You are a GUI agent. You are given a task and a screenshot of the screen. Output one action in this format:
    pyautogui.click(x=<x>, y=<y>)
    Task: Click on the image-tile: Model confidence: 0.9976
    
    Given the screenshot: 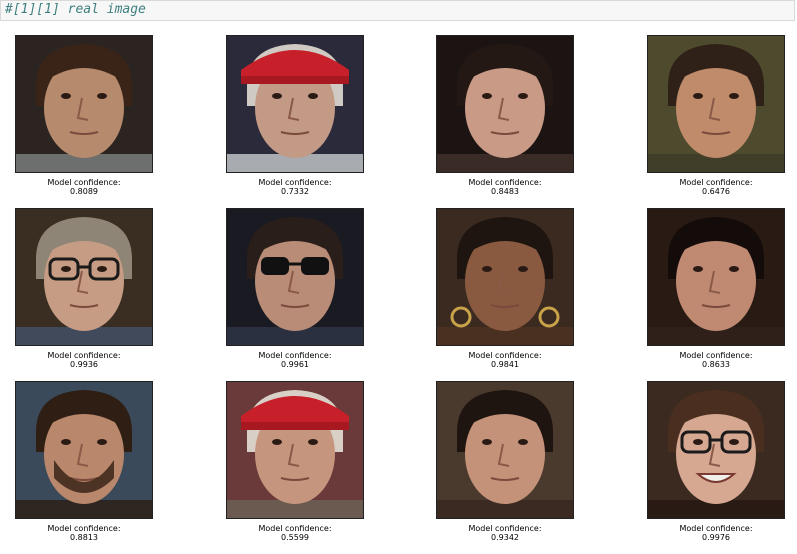 What is the action you would take?
    pyautogui.click(x=716, y=461)
    